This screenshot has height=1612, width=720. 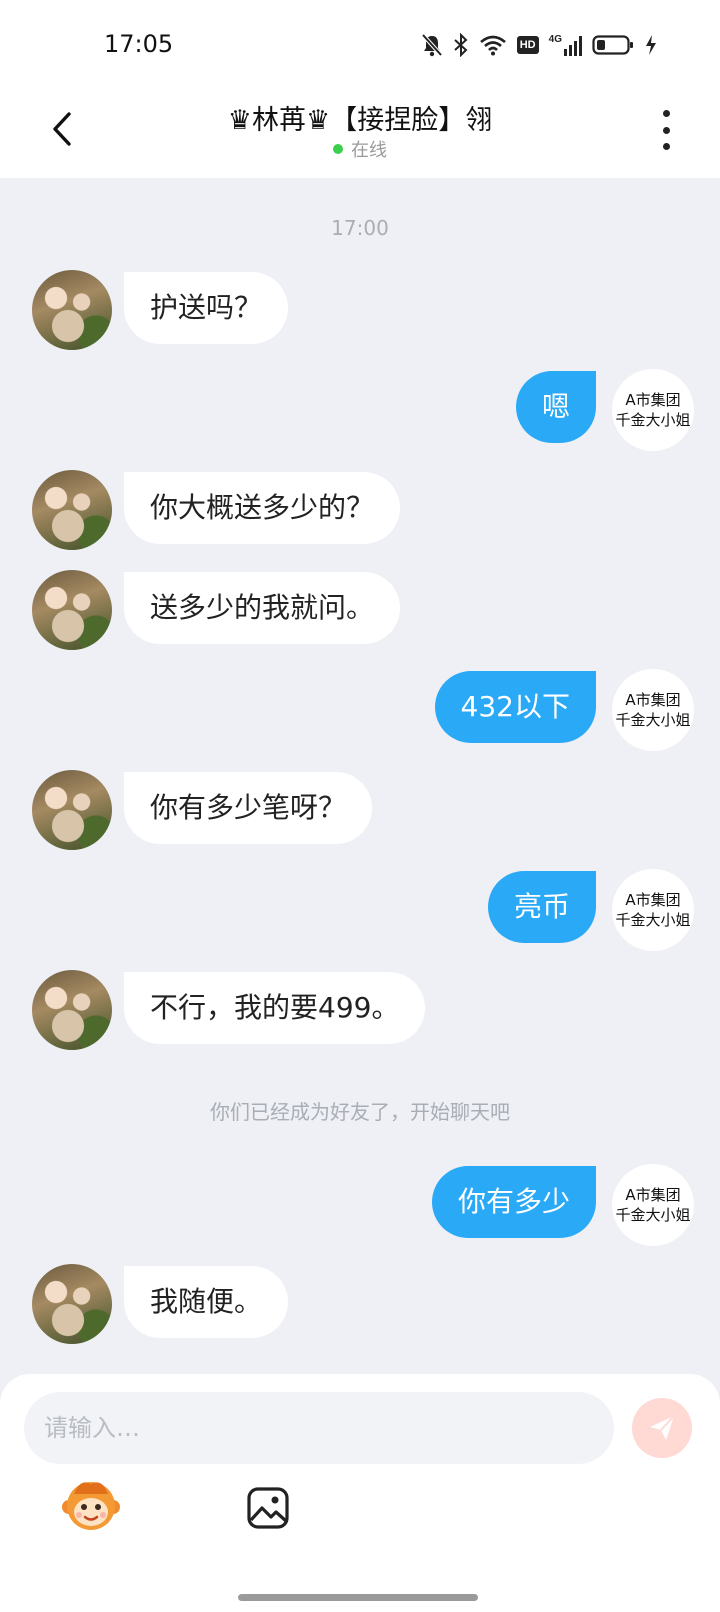 I want to click on outgoing-message: 你有多少, so click(x=513, y=1202).